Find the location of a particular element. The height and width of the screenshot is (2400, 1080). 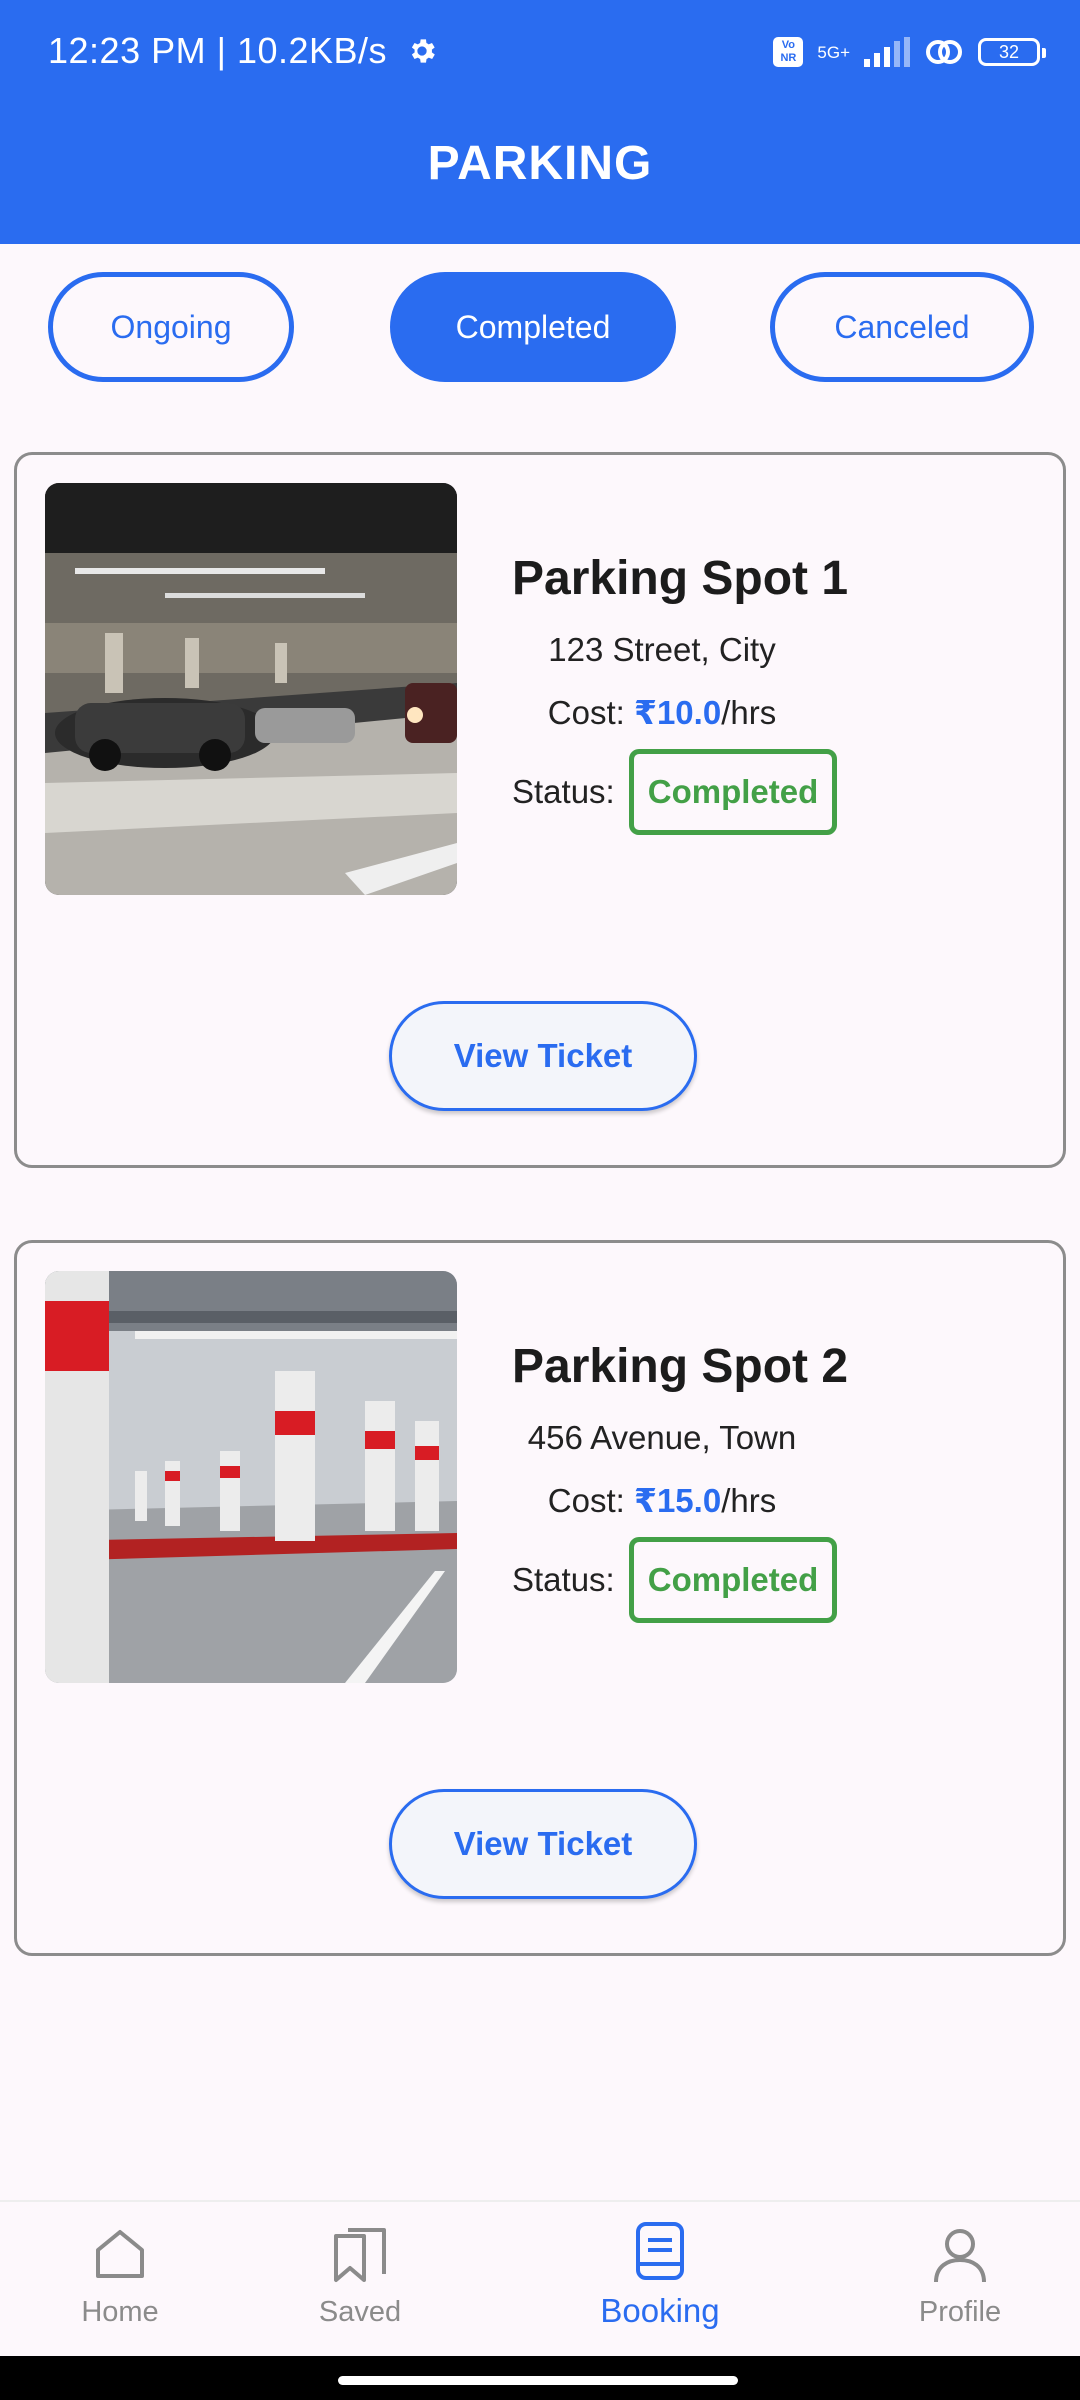

link-icon is located at coordinates (944, 52).